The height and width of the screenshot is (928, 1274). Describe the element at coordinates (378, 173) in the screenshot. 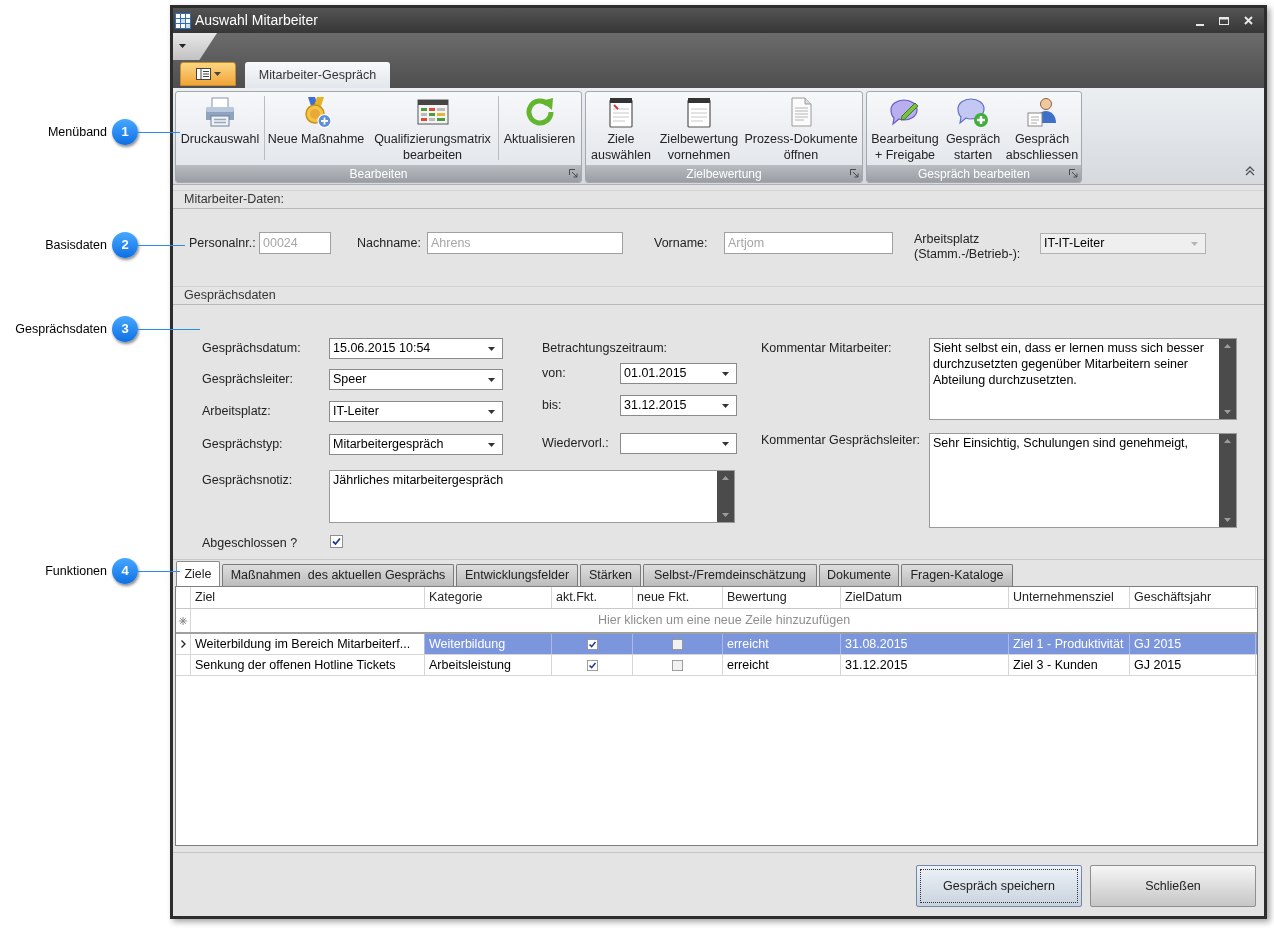

I see `group-caption: Bearbeiten` at that location.